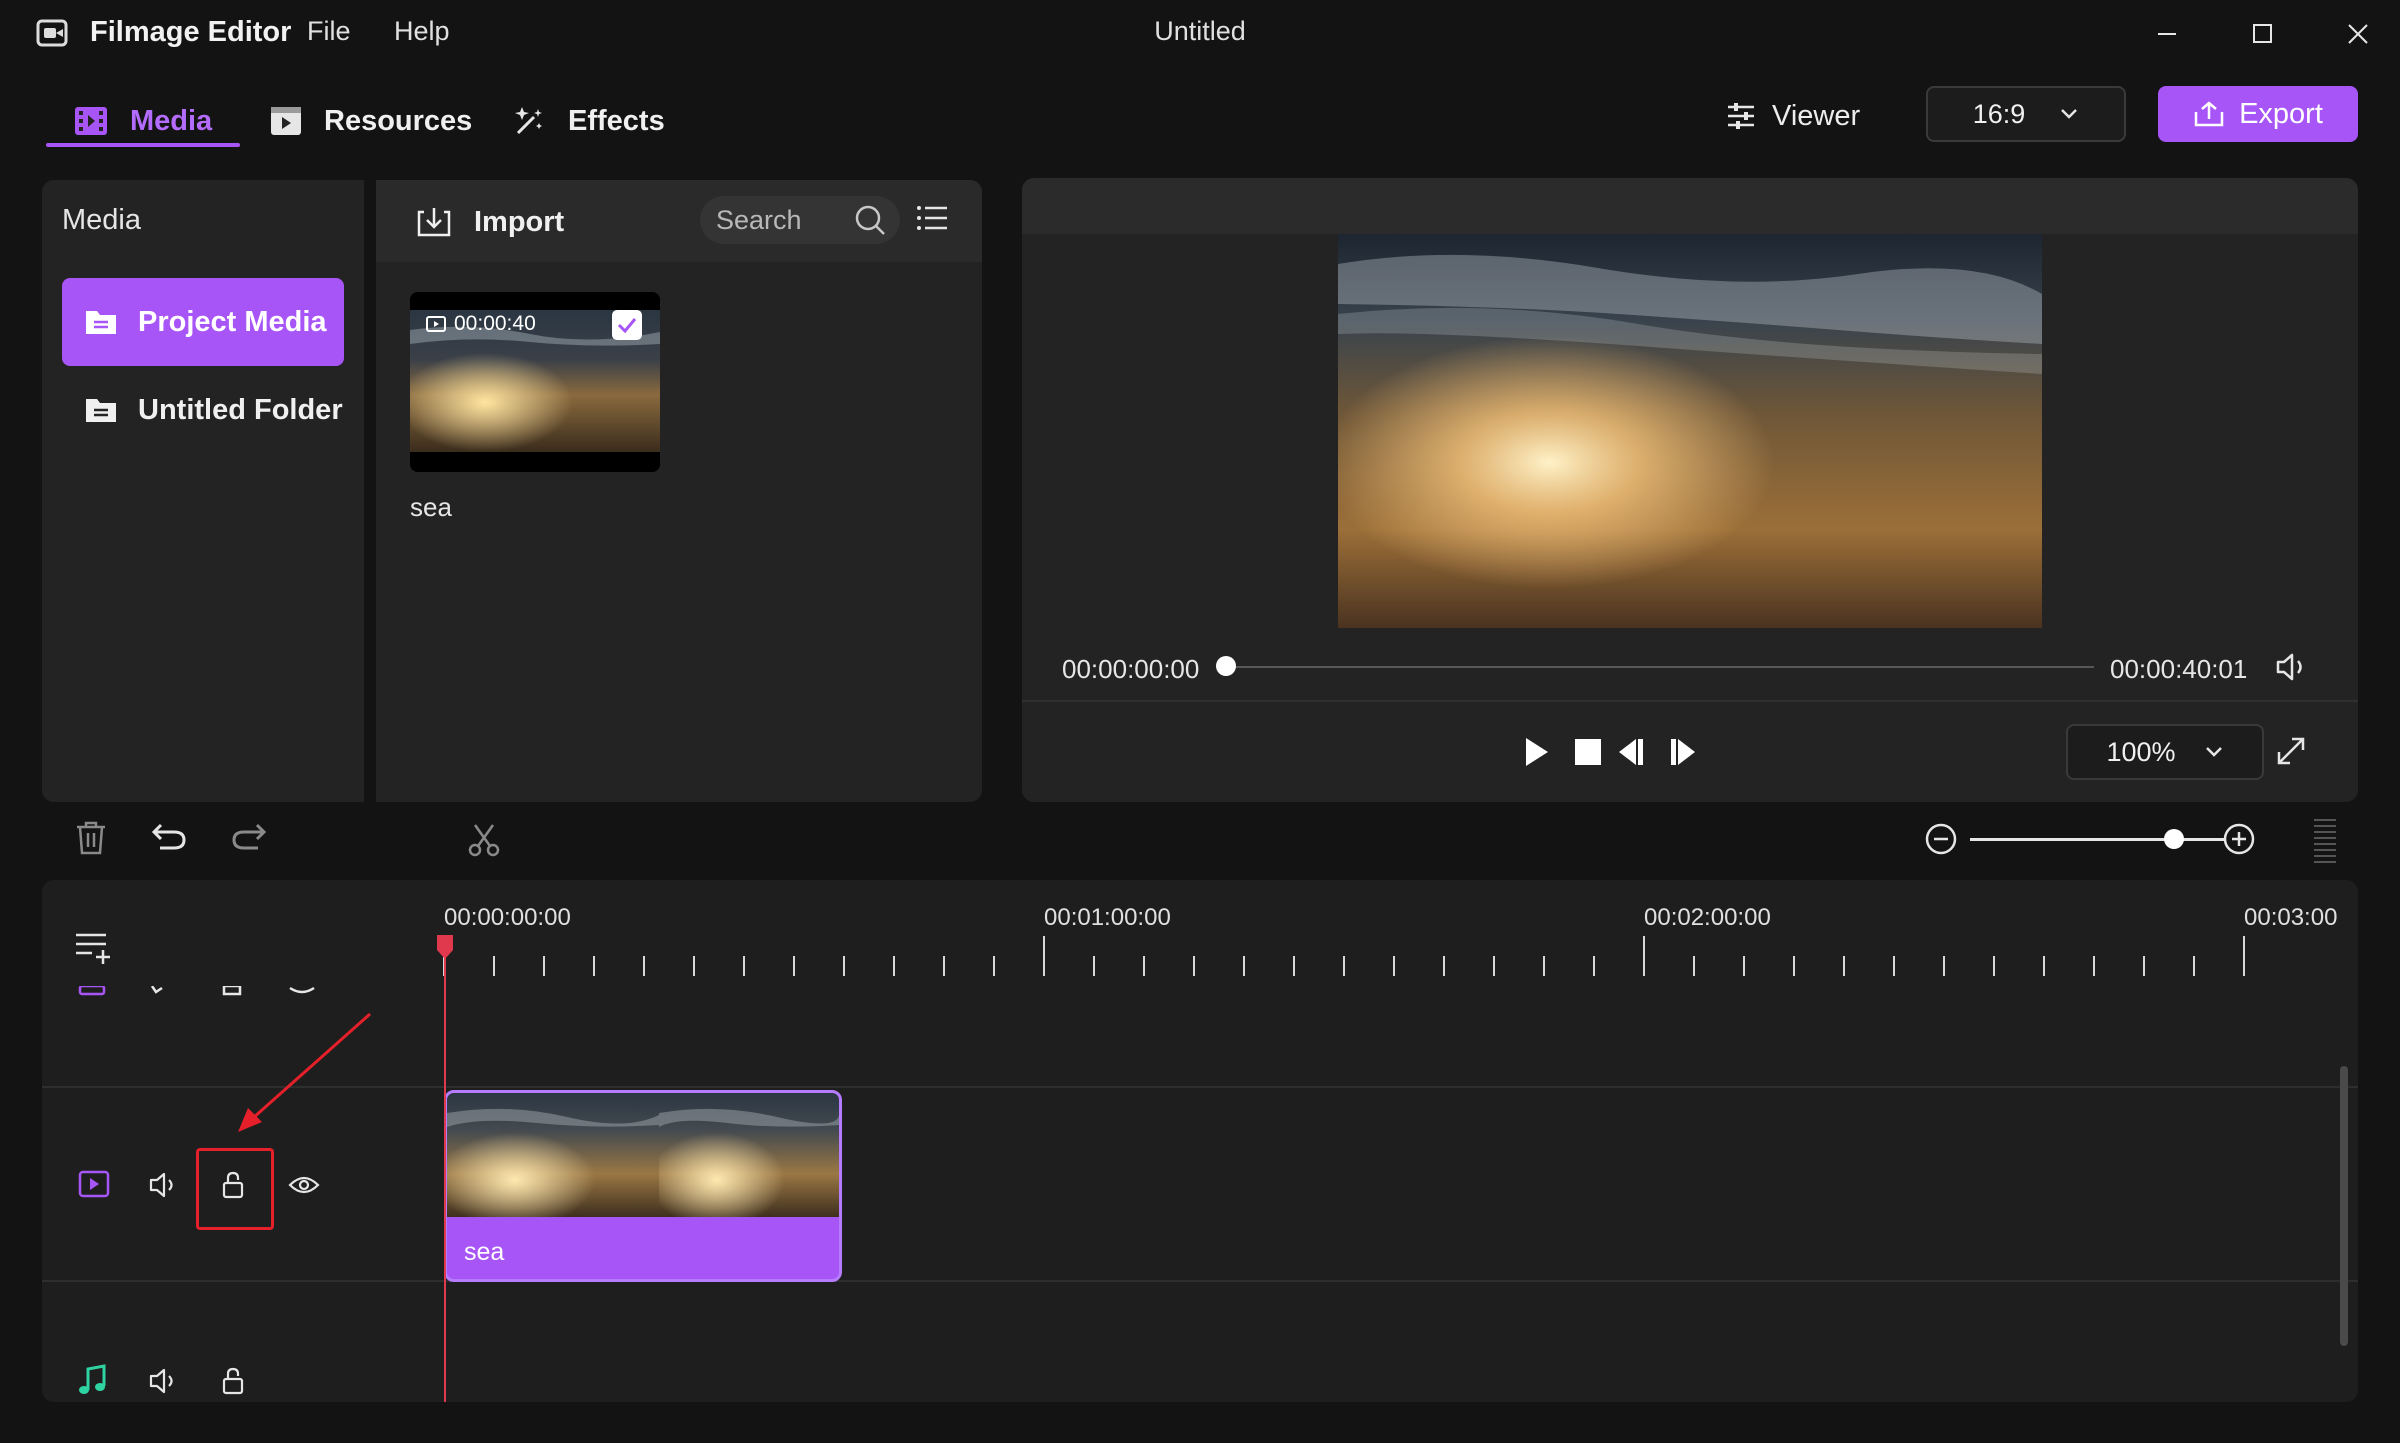 The width and height of the screenshot is (2400, 1443). What do you see at coordinates (616, 120) in the screenshot?
I see `tab-effects-label: Effects` at bounding box center [616, 120].